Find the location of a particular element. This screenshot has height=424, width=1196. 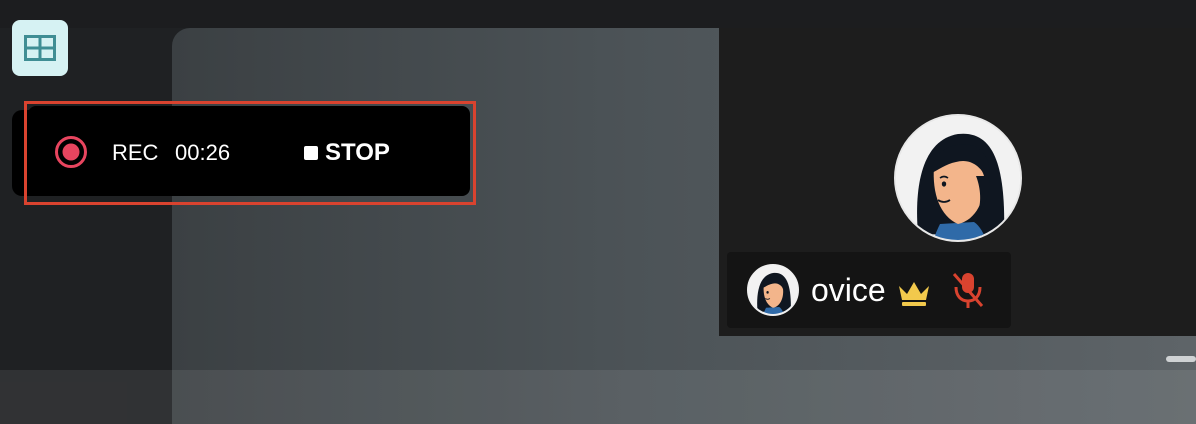

scroll-handle is located at coordinates (1181, 359).